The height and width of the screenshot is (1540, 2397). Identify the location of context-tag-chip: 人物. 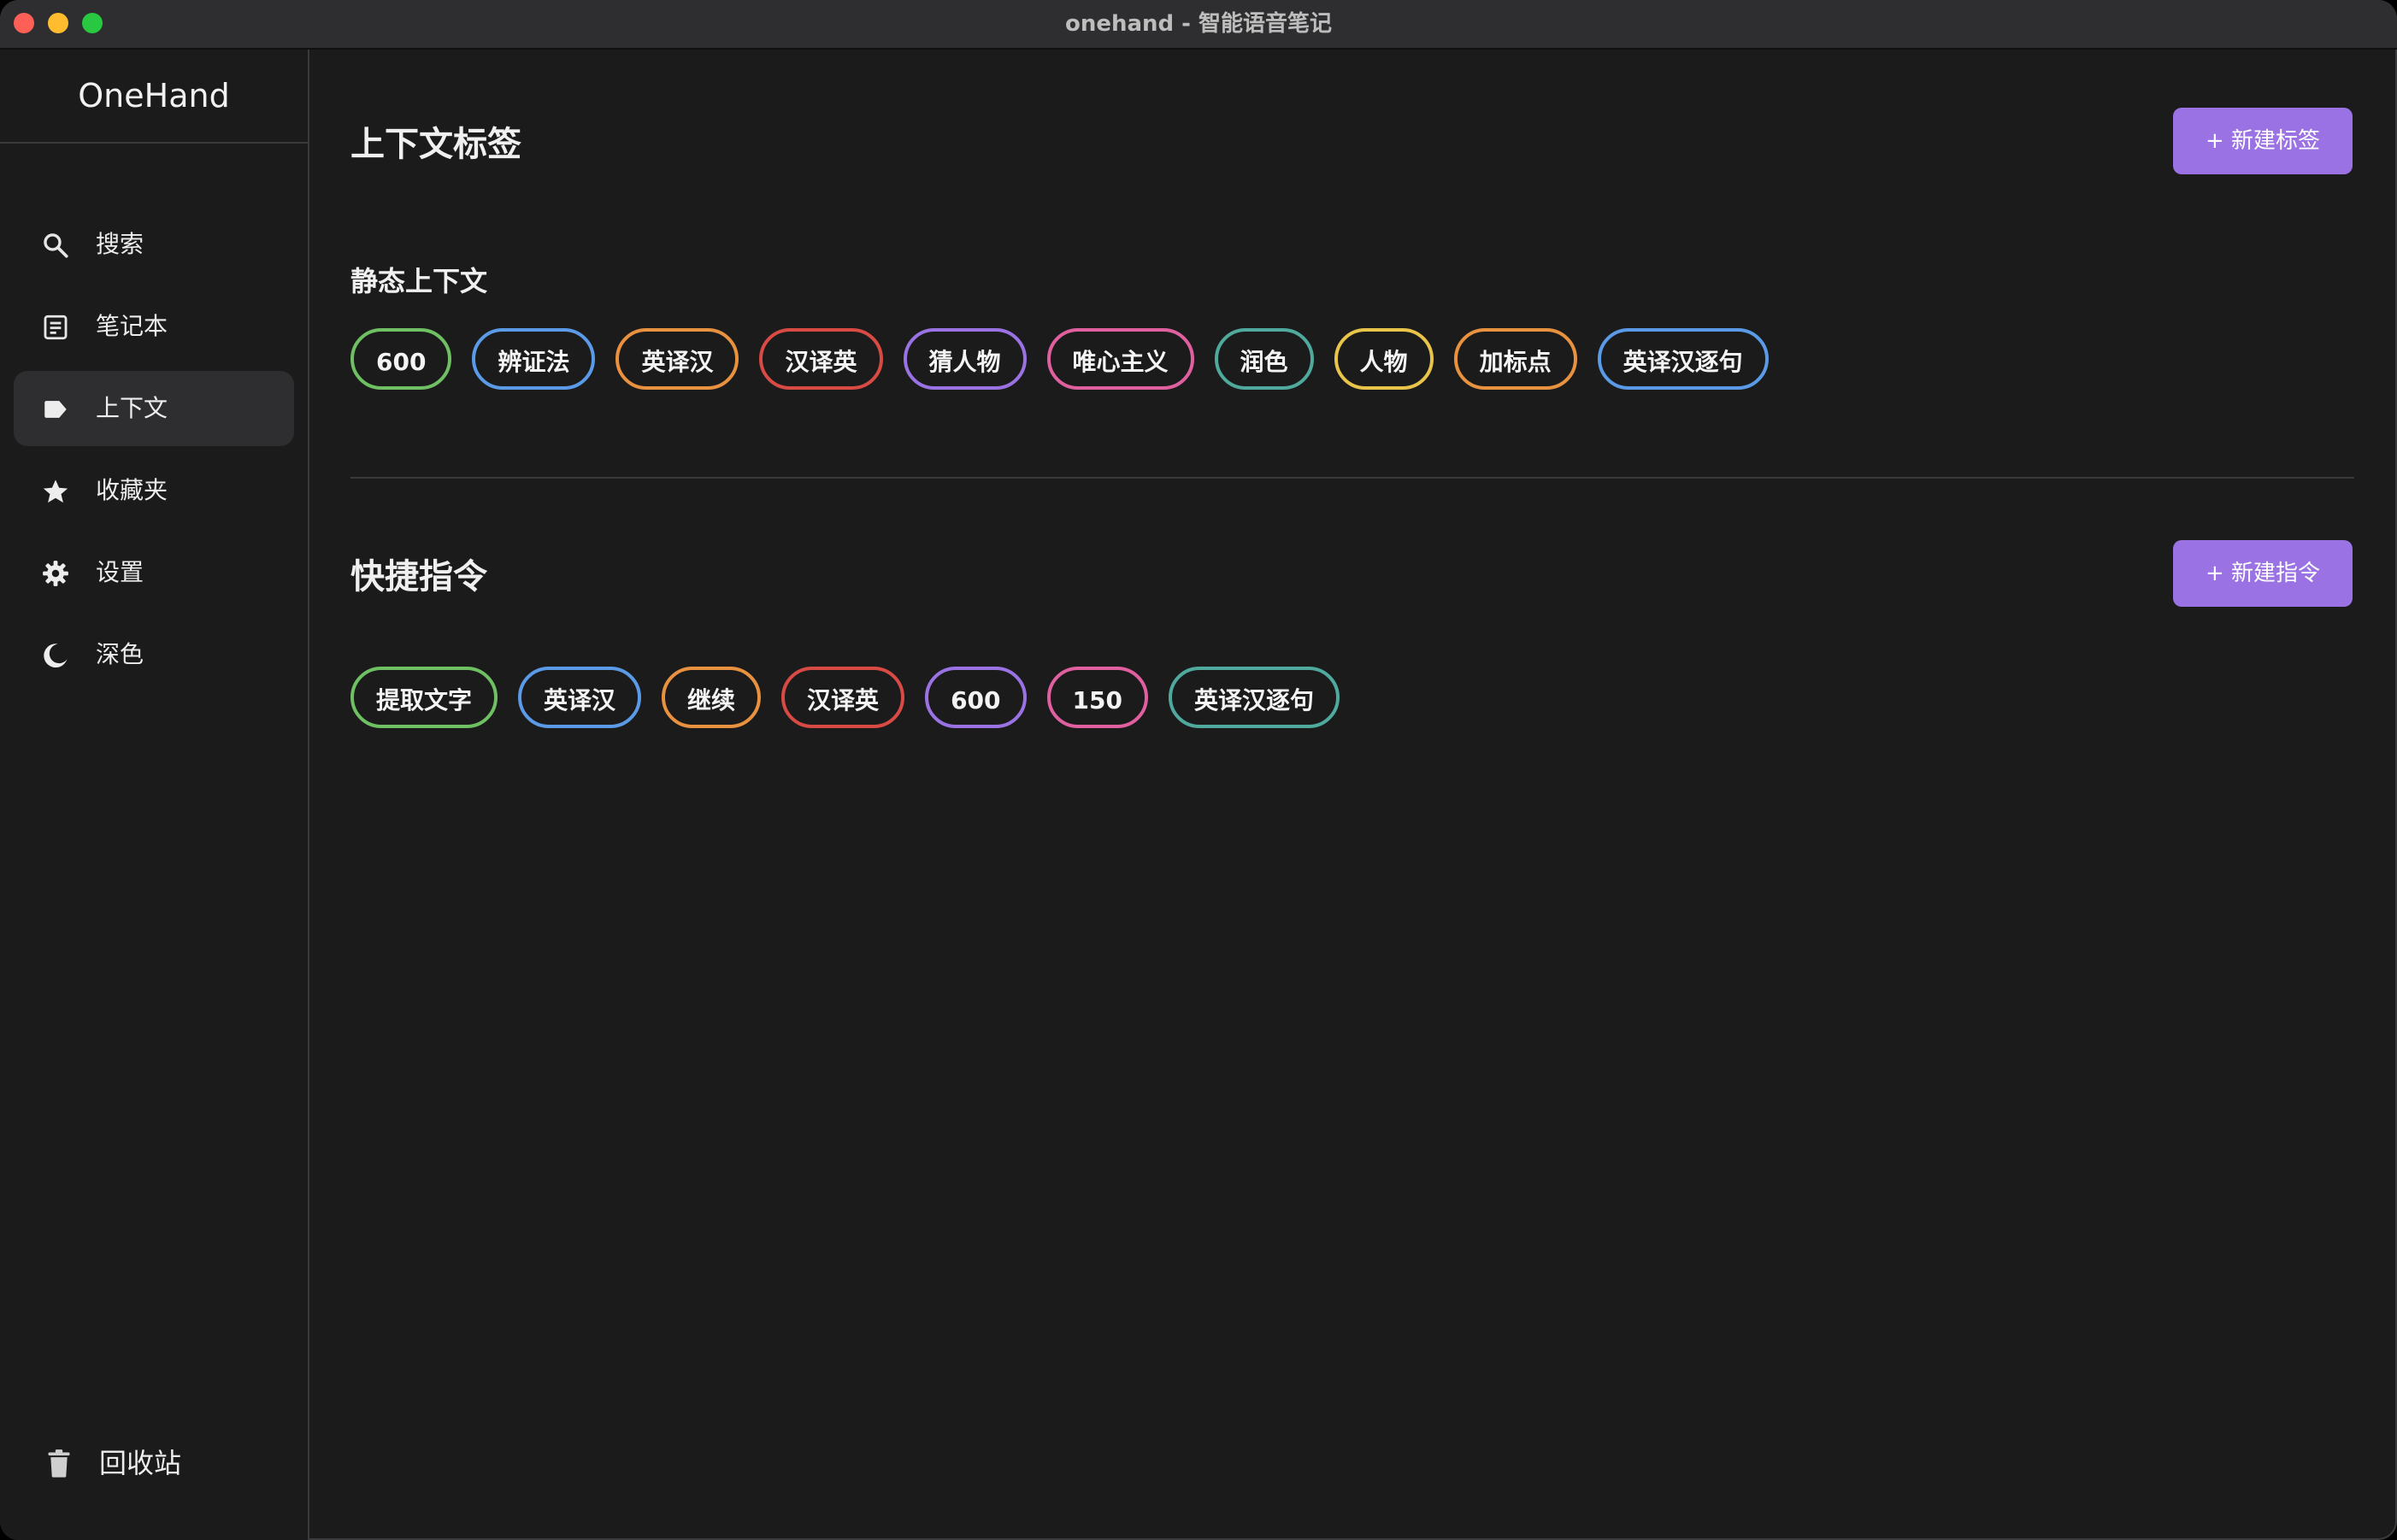
(1384, 359).